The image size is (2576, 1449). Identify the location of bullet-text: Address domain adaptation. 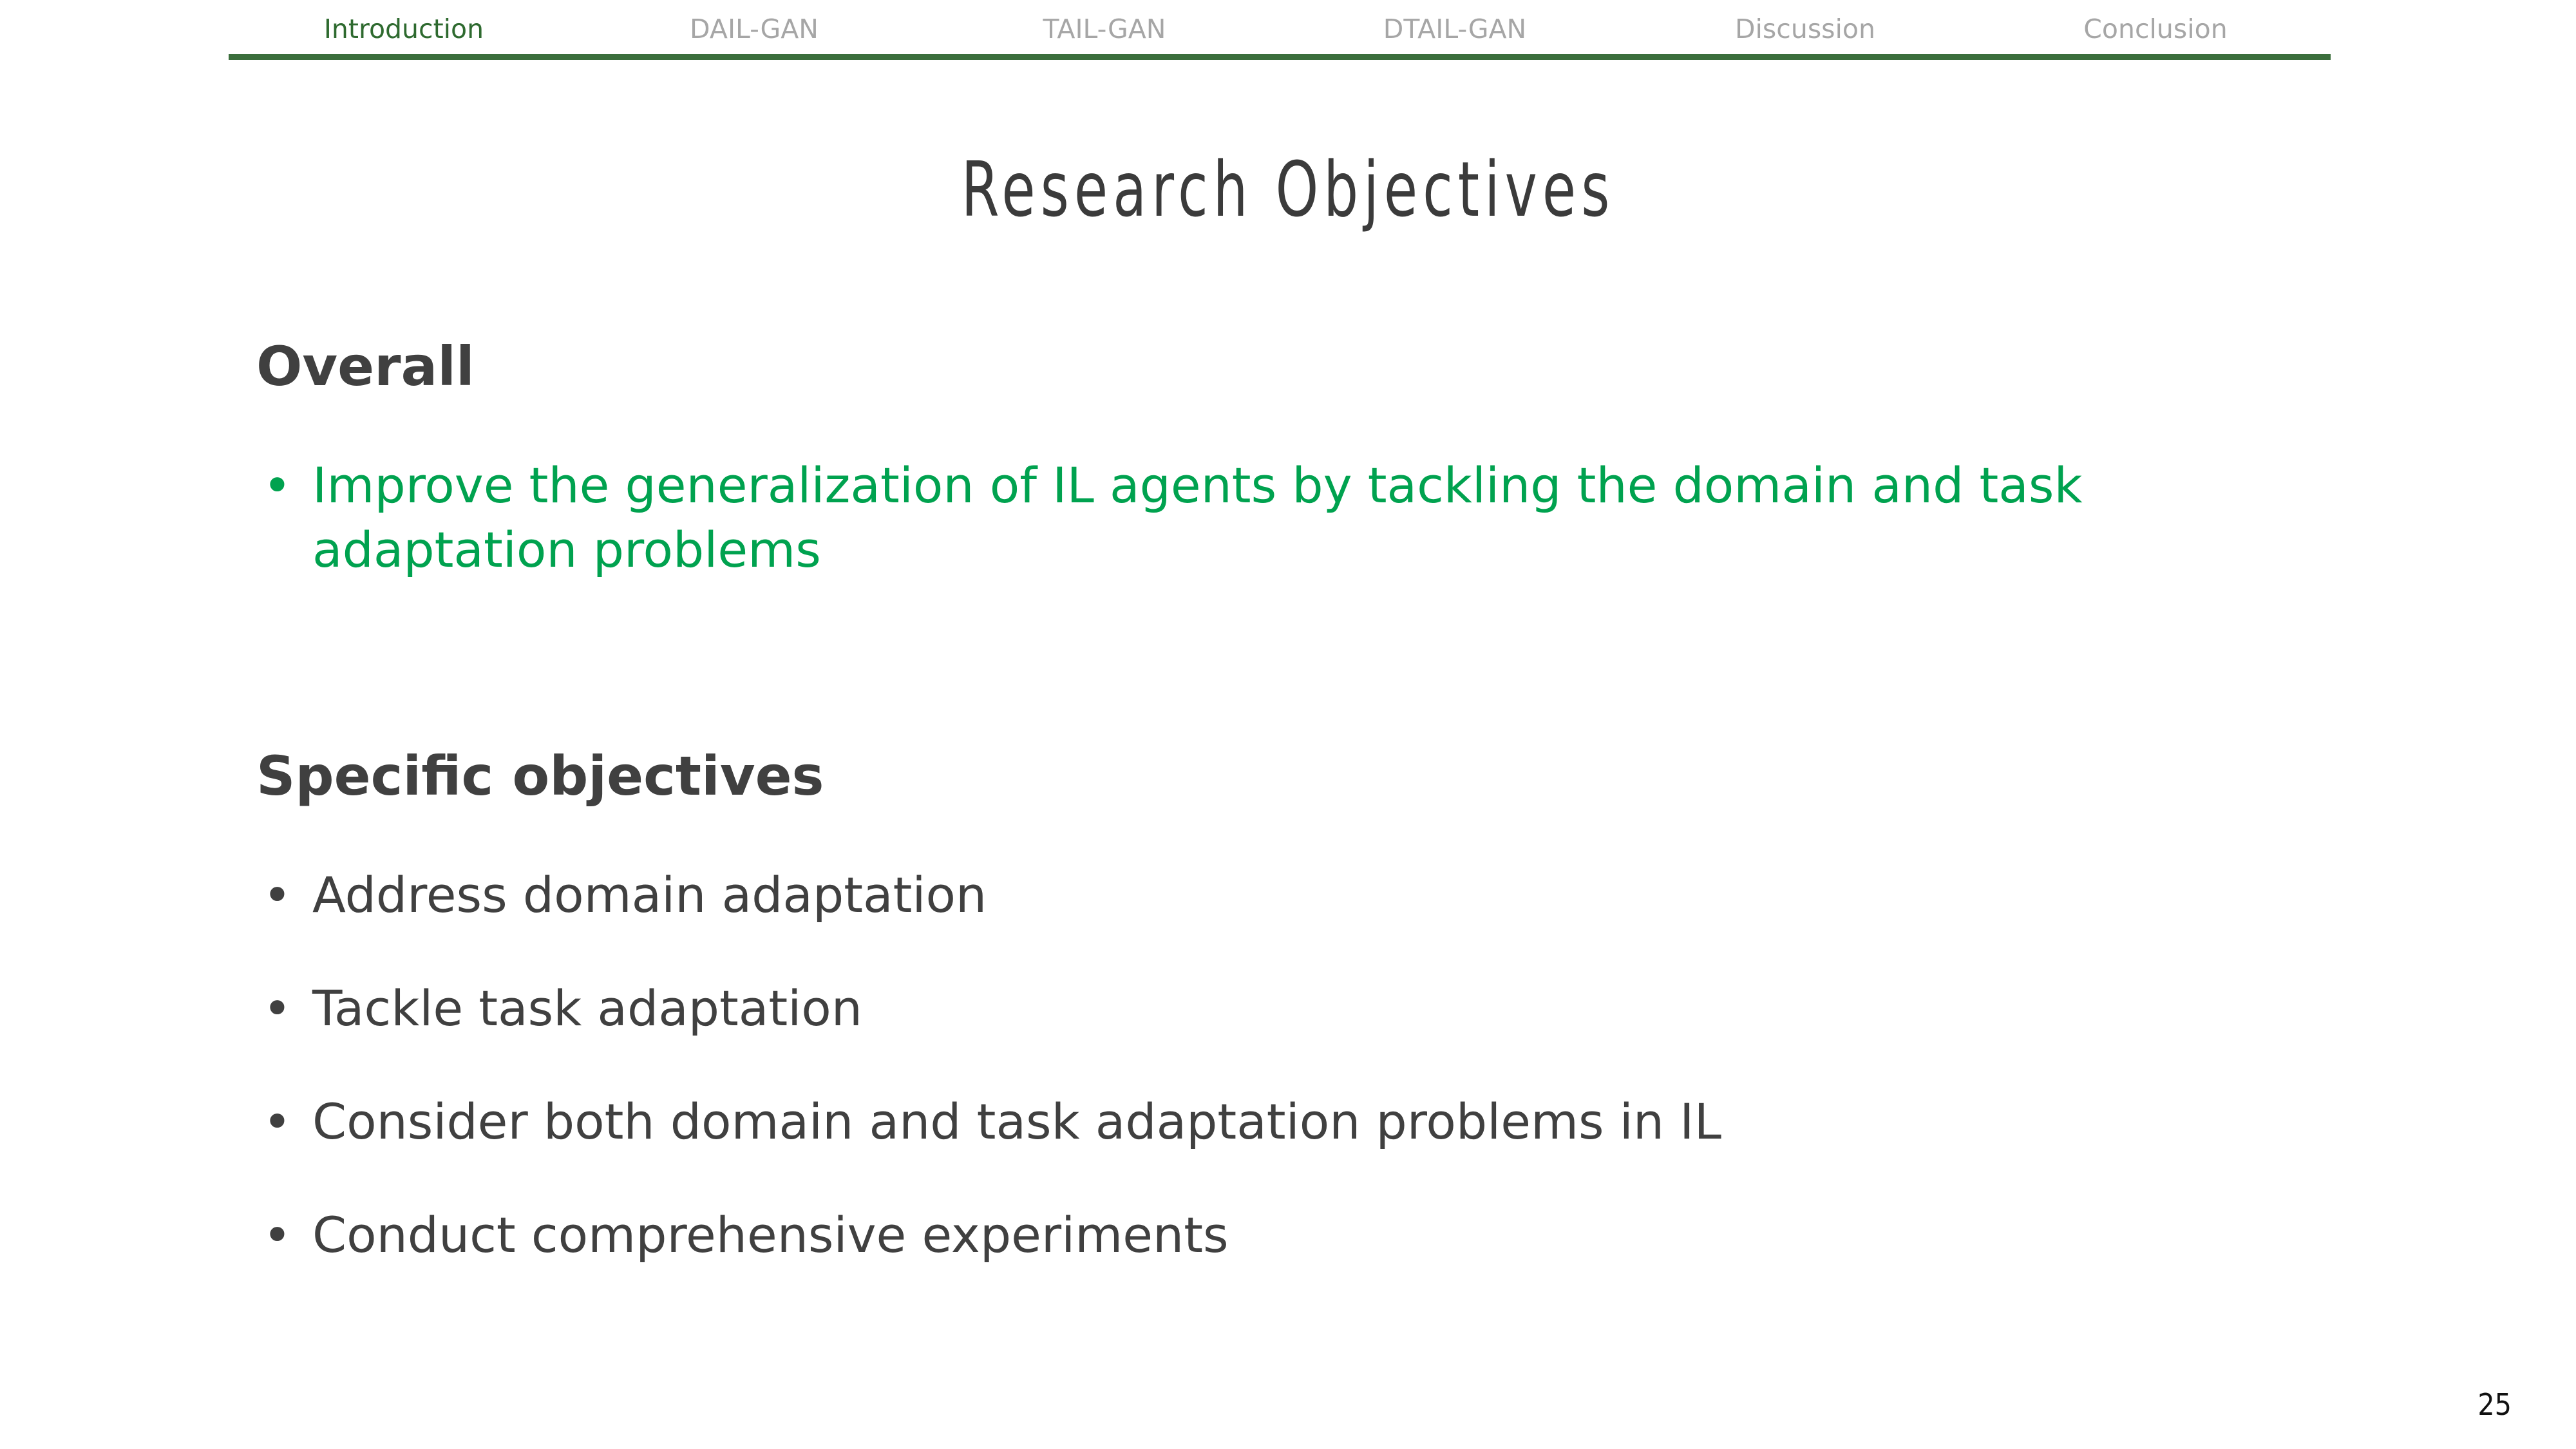
(650, 894).